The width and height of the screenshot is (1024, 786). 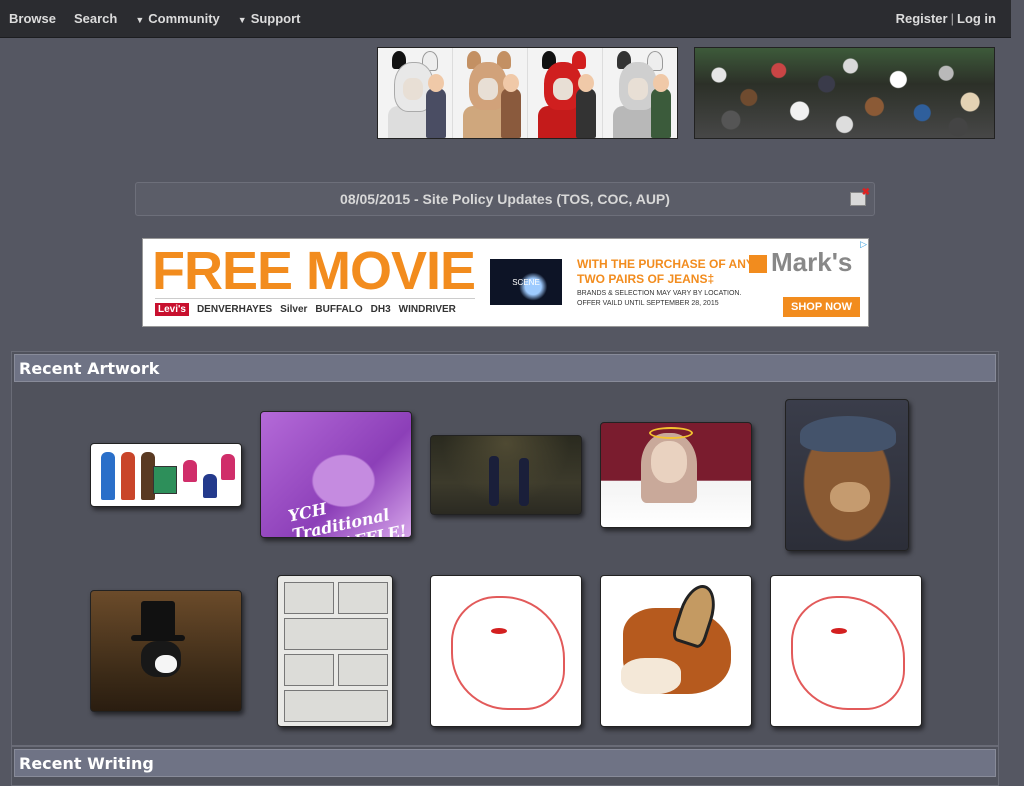 I want to click on nav-left-group: Browse Search ▼ Community ▼ Support, so click(x=164, y=18).